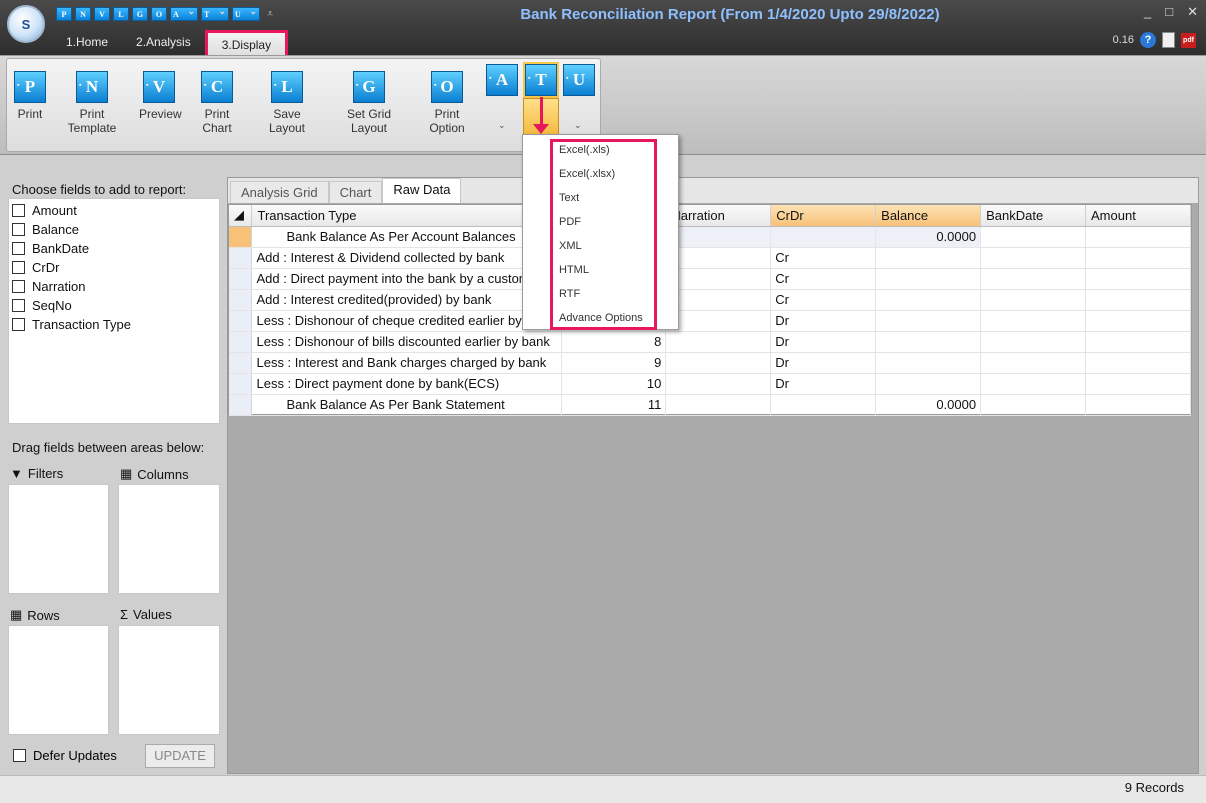  I want to click on cell-balance: 0.0000, so click(928, 405).